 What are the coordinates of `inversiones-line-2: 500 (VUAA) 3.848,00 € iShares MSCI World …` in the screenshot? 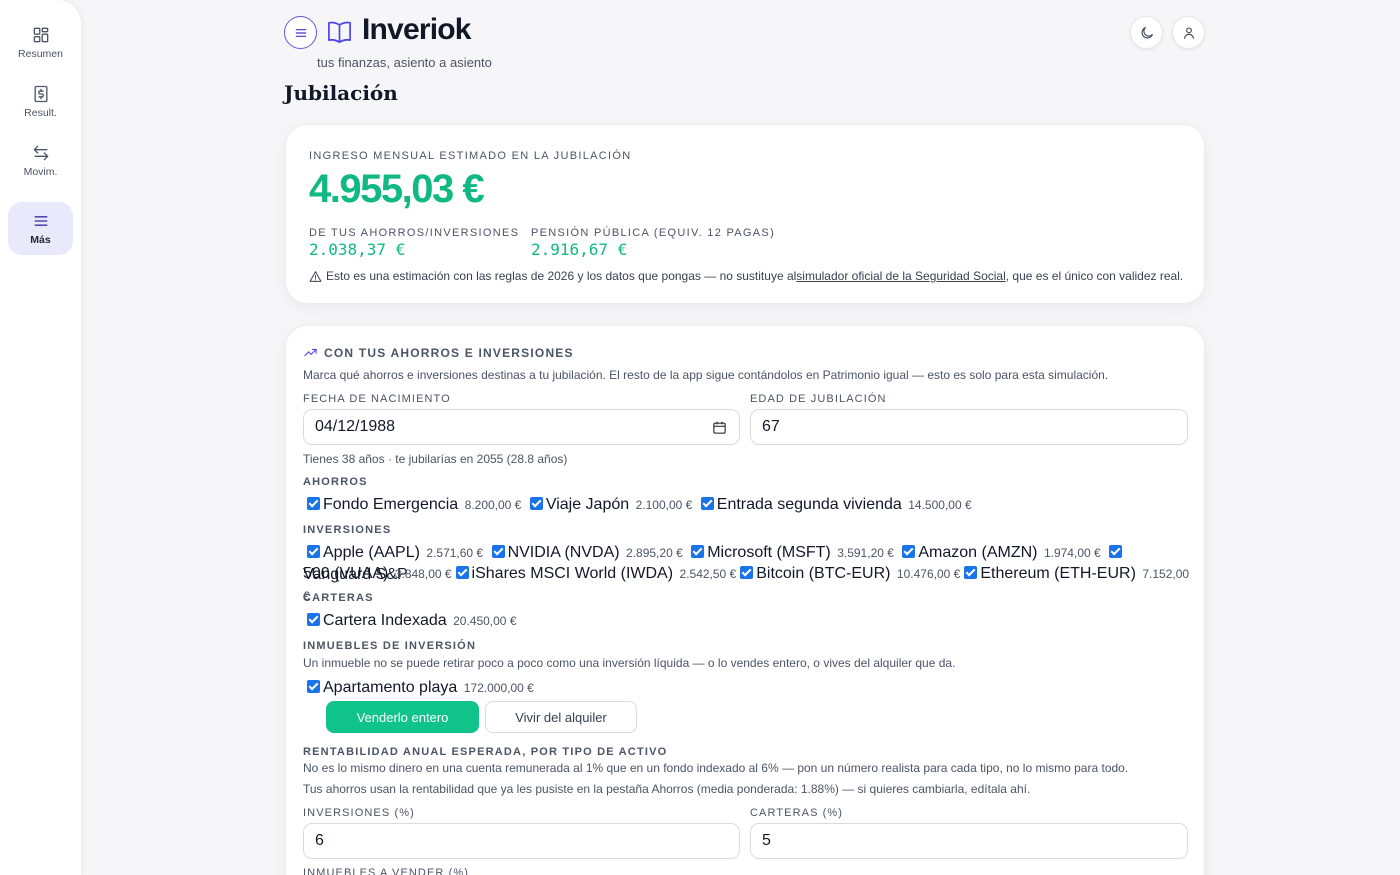 It's located at (748, 585).